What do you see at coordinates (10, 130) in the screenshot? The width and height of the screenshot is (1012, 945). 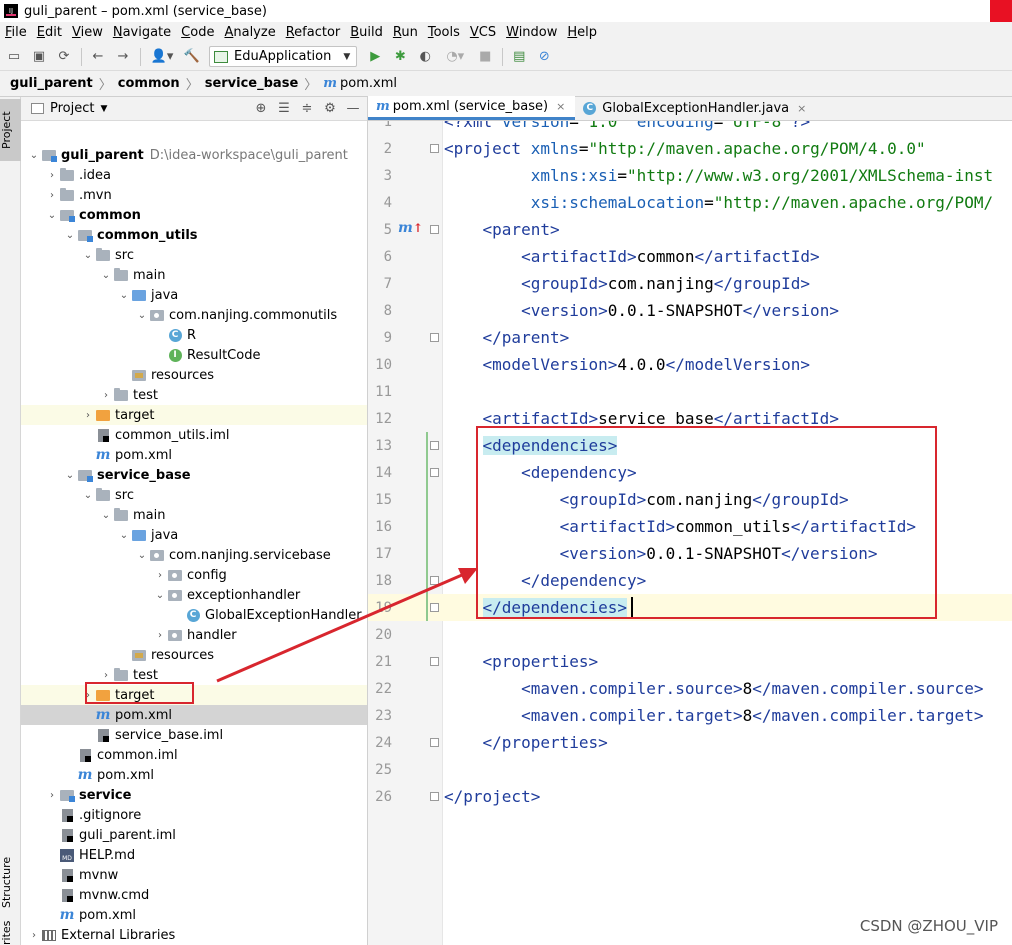 I see `project-tool-tab: Project` at bounding box center [10, 130].